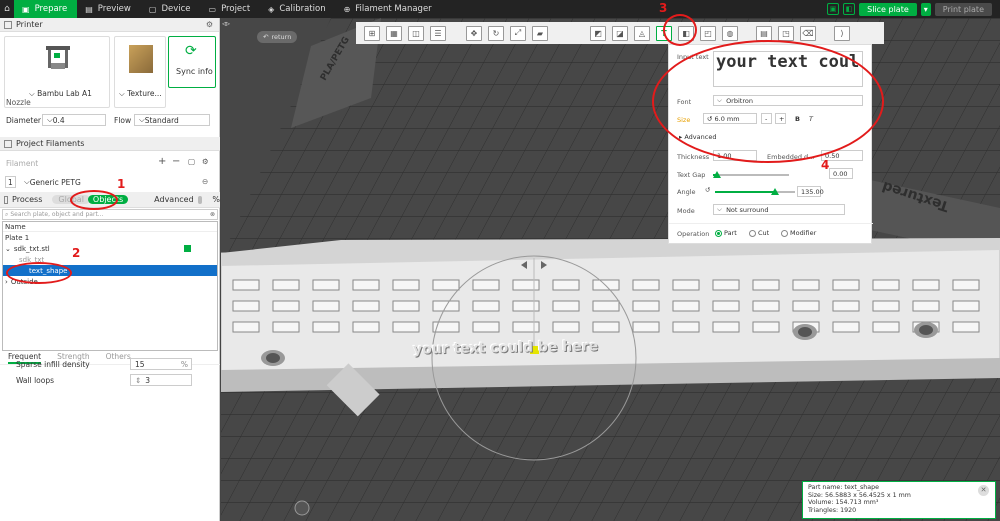 Image resolution: width=1000 pixels, height=521 pixels. I want to click on text-gap-slider-handle, so click(716, 174).